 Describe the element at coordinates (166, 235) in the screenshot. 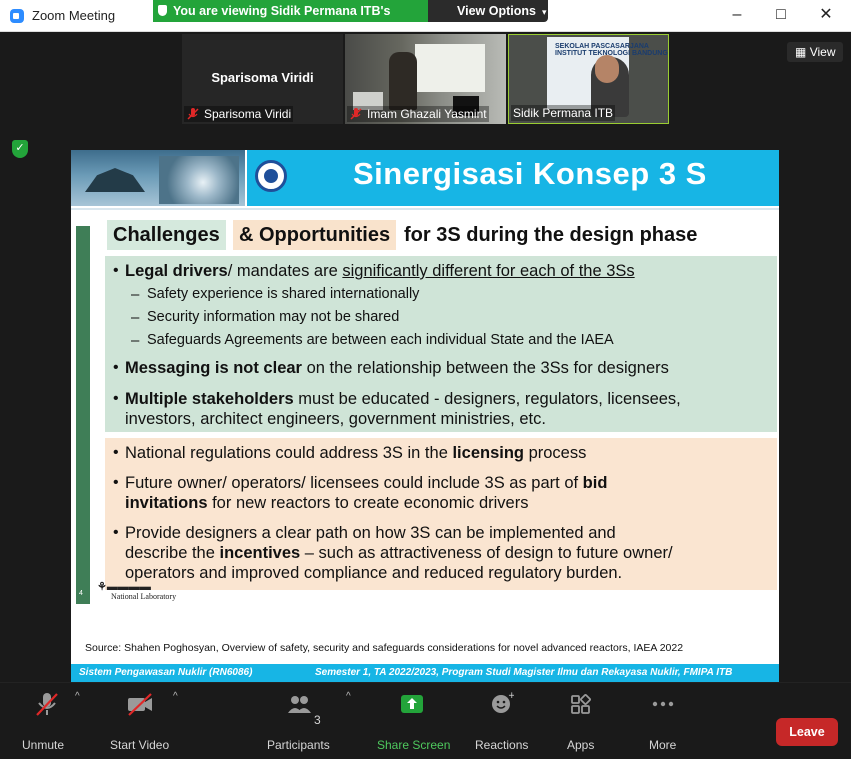

I see `heading-challenges: Challenges` at that location.